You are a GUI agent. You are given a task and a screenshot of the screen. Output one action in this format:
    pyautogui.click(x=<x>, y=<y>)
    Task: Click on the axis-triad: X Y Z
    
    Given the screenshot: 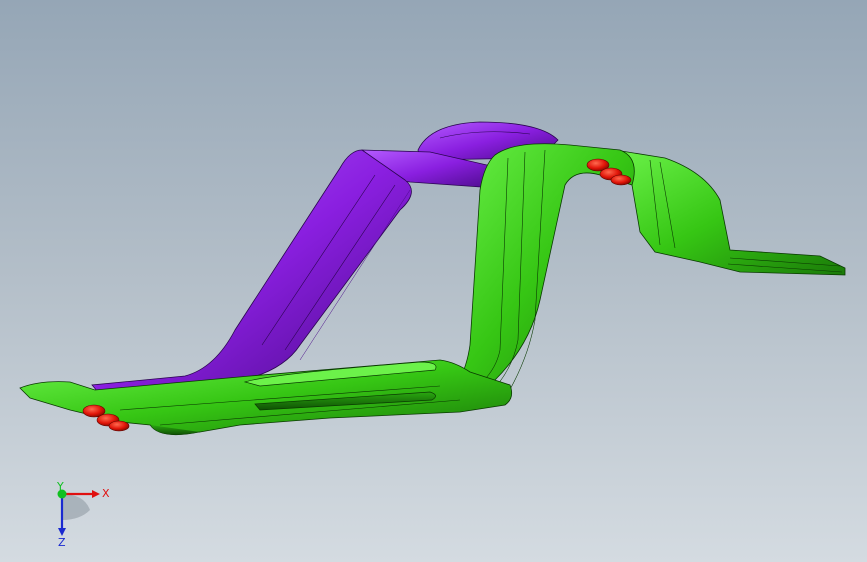 What is the action you would take?
    pyautogui.click(x=83, y=514)
    